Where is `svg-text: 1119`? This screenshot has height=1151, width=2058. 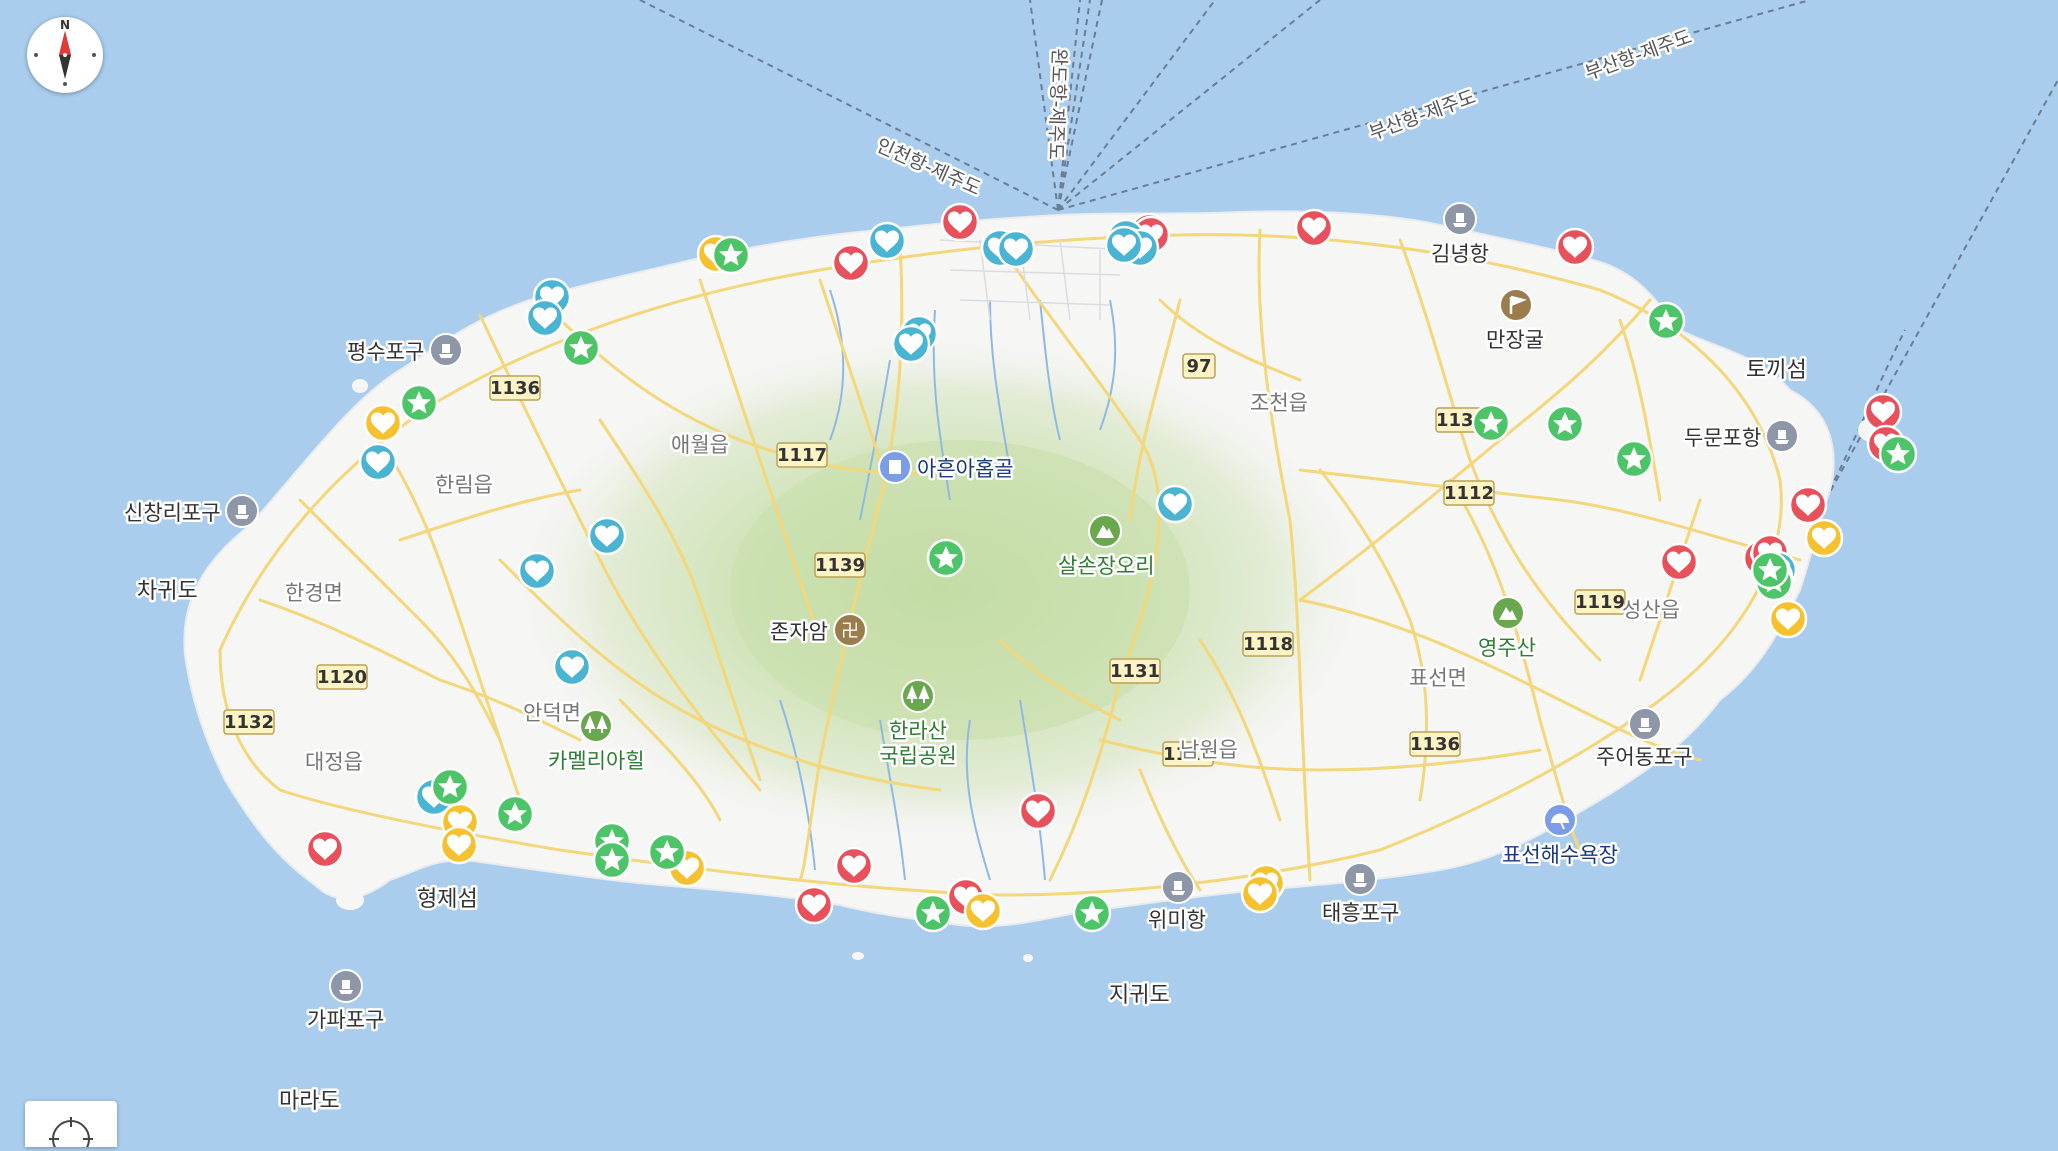 svg-text: 1119 is located at coordinates (1600, 602).